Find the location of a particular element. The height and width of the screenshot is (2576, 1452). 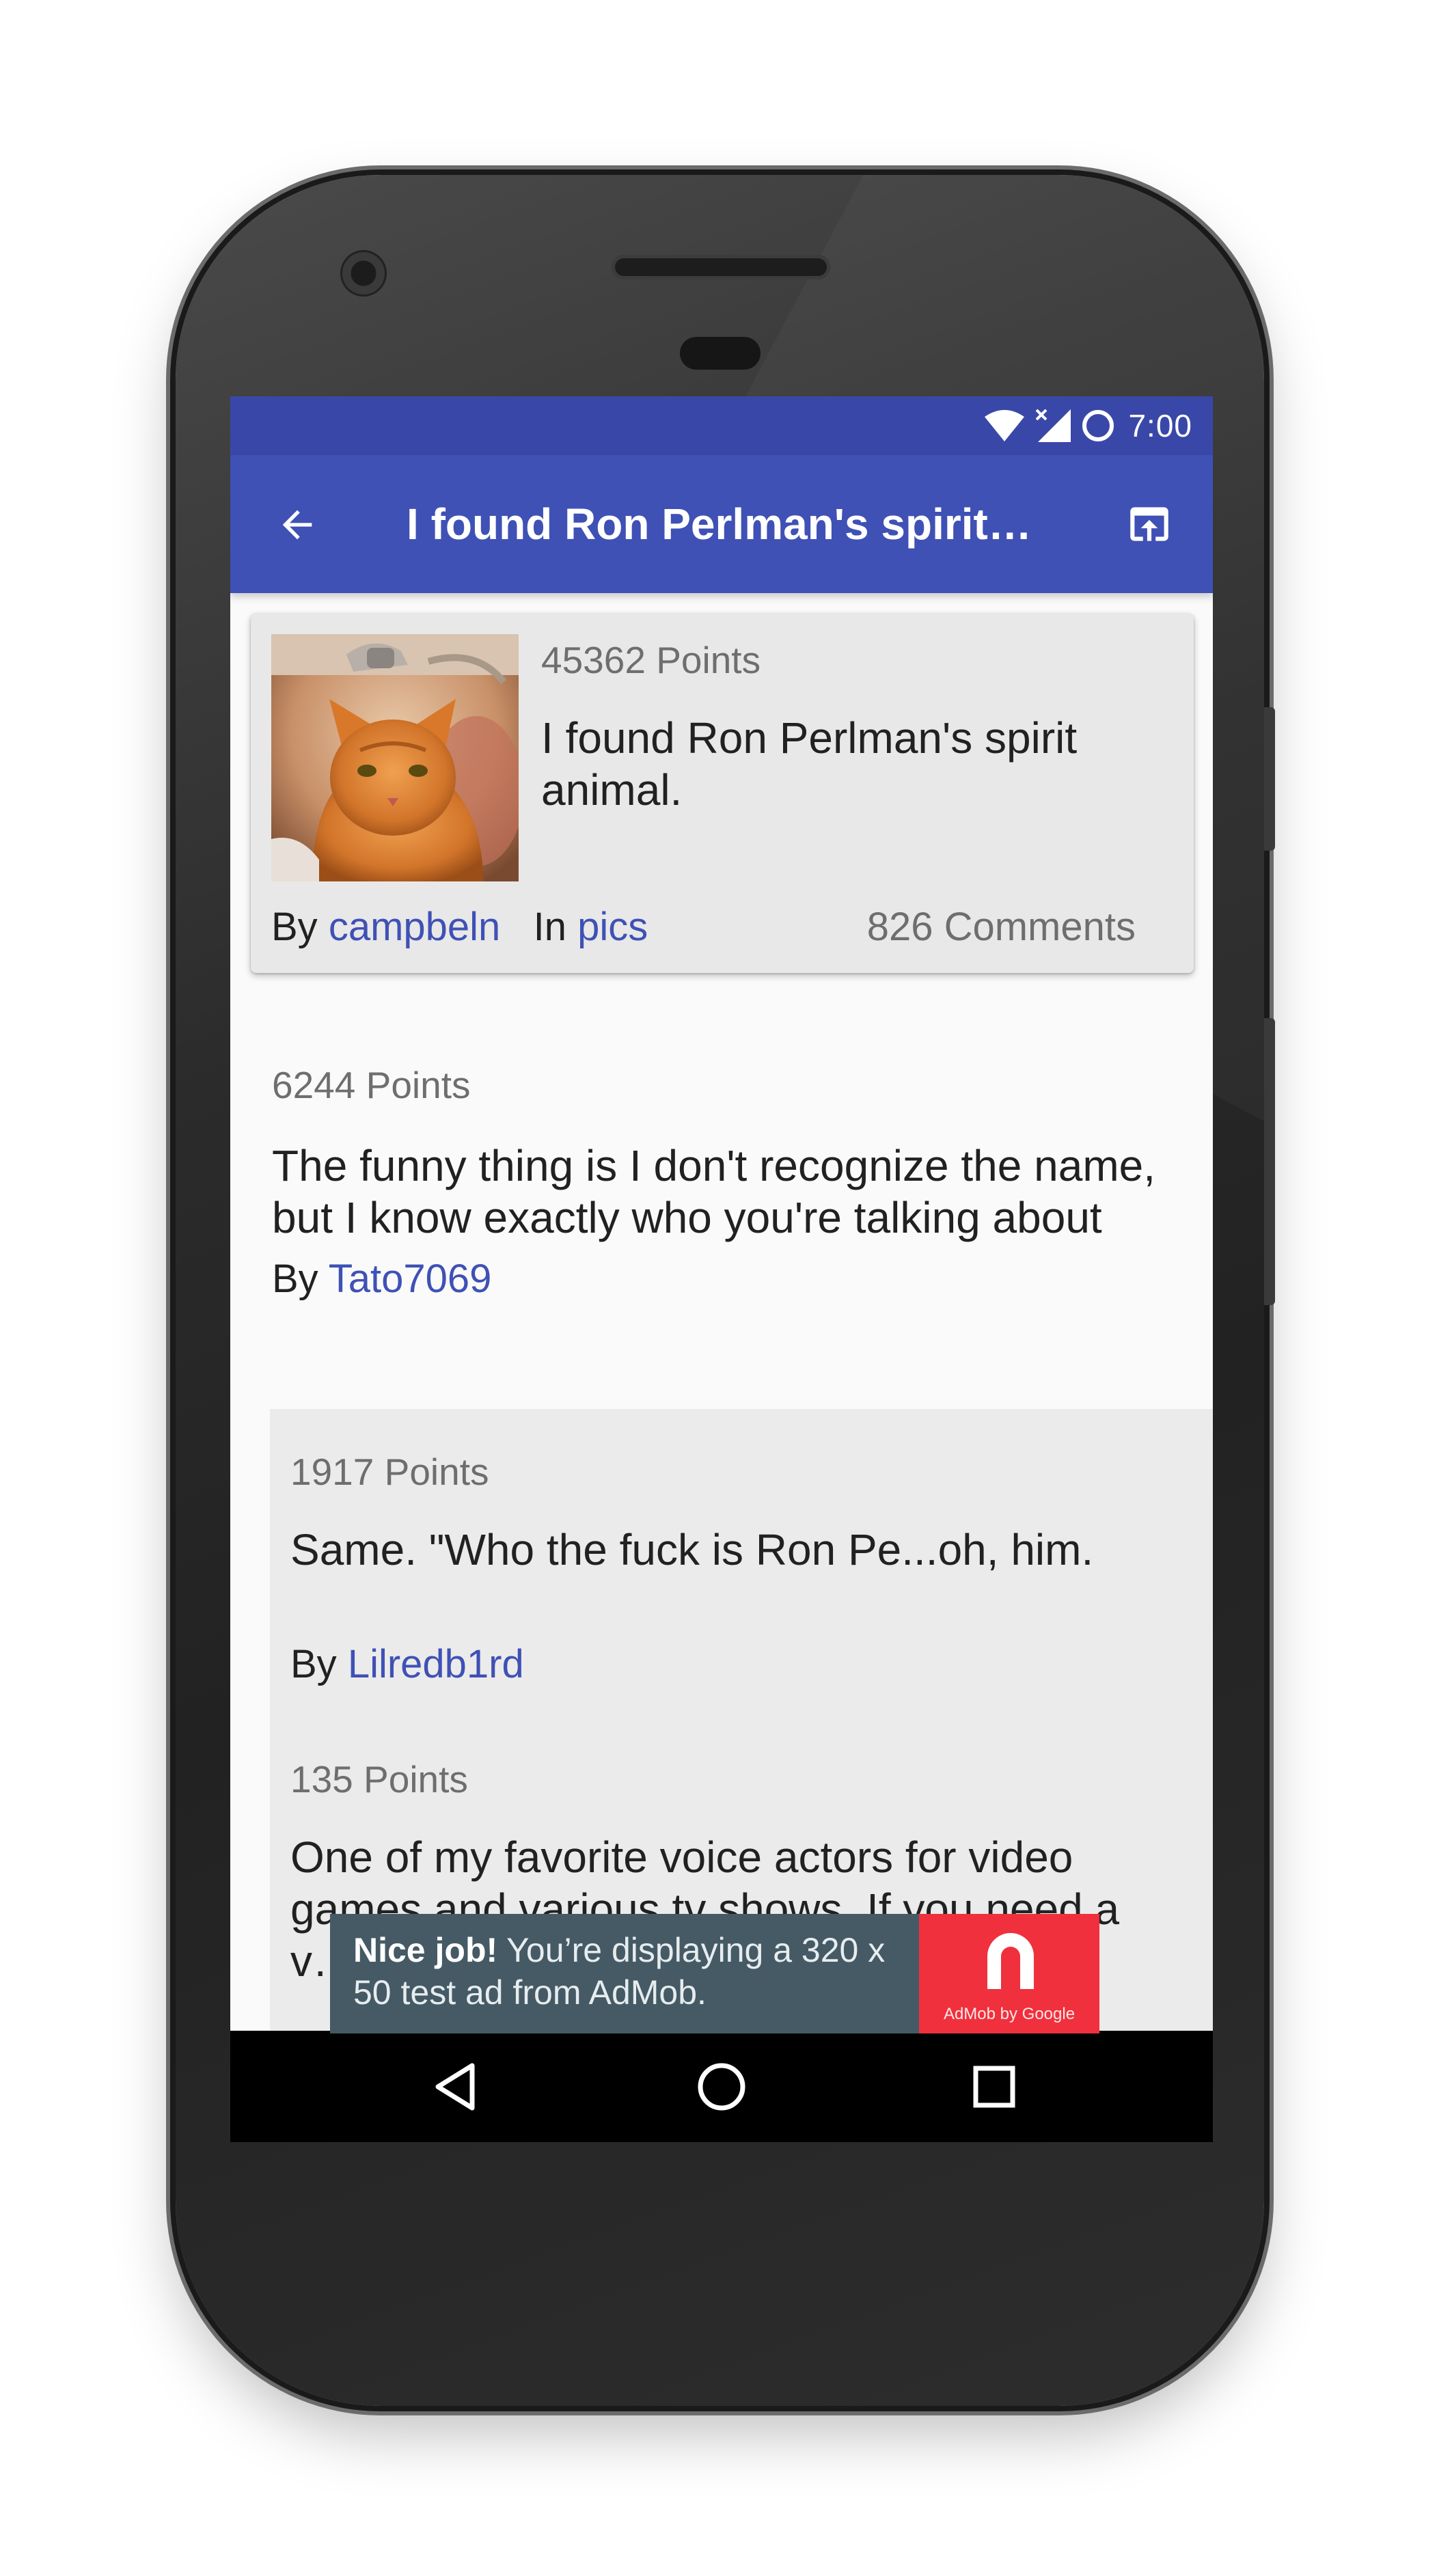

arrow-back-icon is located at coordinates (297, 525).